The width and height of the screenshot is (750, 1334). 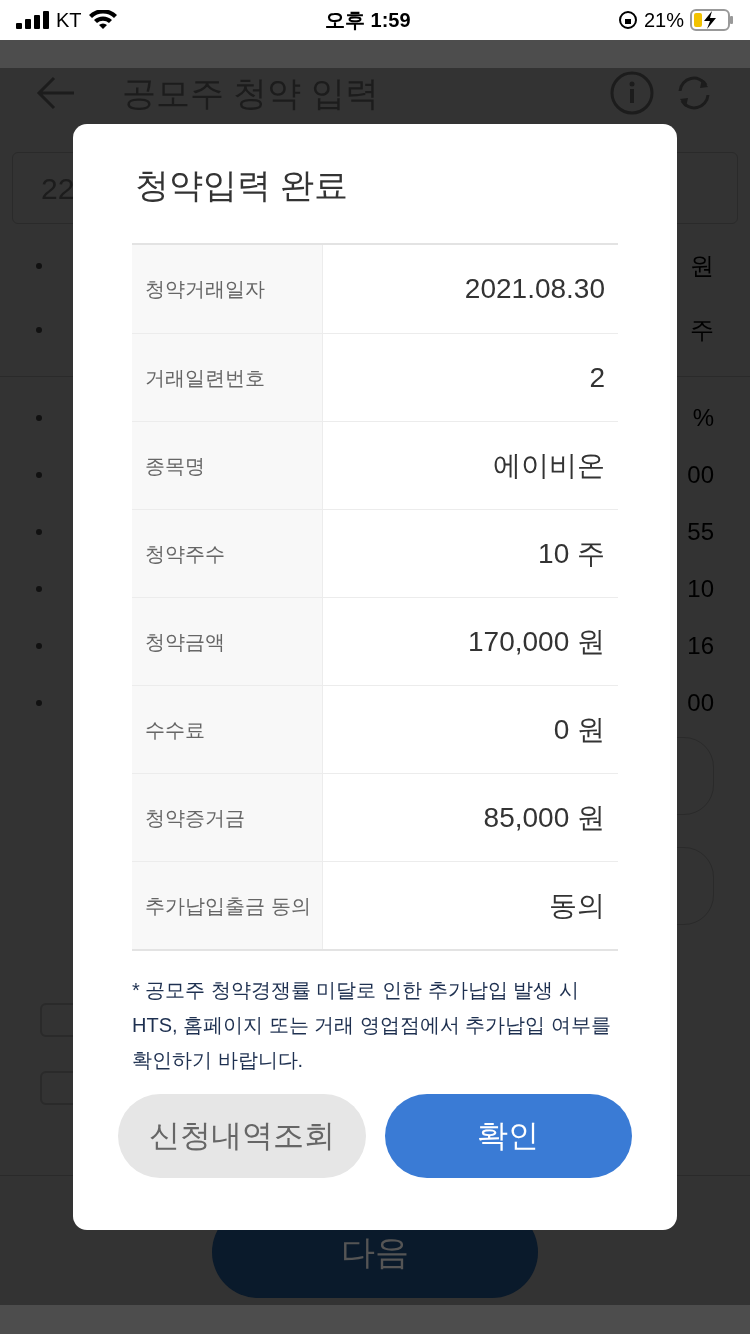 I want to click on info-icon, so click(x=632, y=93).